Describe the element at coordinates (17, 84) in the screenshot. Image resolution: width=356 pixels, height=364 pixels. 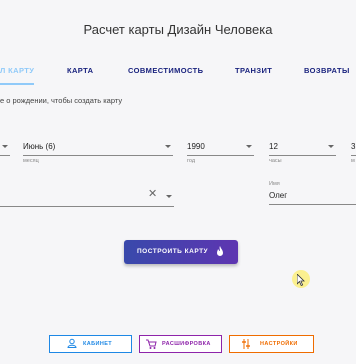
I see `active-tab-indicator` at that location.